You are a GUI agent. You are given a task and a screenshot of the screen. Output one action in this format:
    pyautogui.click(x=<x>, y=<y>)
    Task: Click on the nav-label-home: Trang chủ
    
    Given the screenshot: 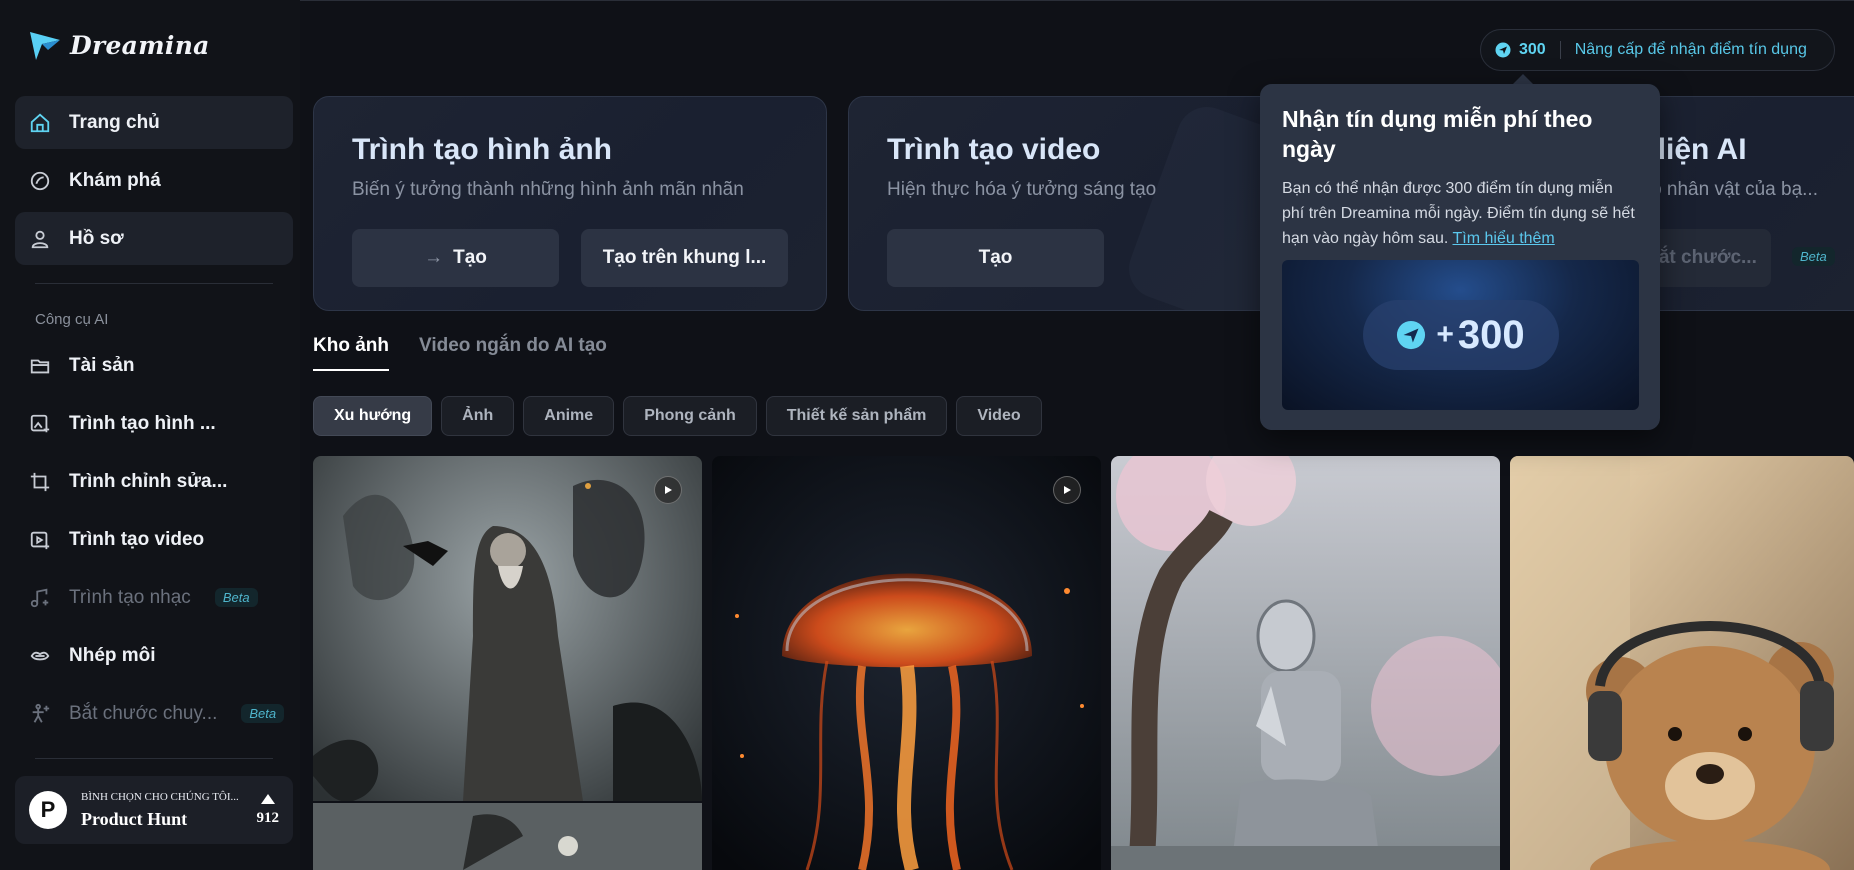 What is the action you would take?
    pyautogui.click(x=114, y=122)
    